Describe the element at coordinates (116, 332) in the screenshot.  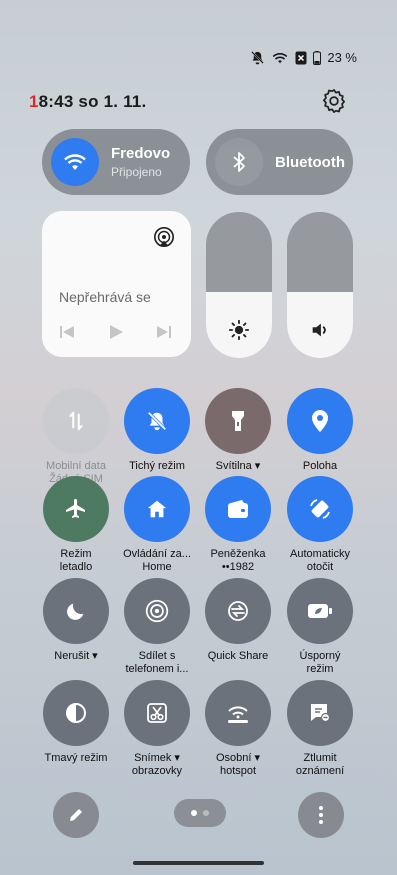
I see `play-icon` at that location.